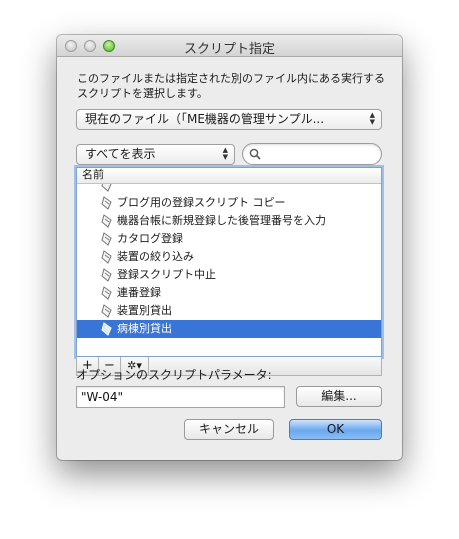 This screenshot has width=459, height=539. What do you see at coordinates (144, 328) in the screenshot?
I see `list-item-label: 病棟別貸出` at bounding box center [144, 328].